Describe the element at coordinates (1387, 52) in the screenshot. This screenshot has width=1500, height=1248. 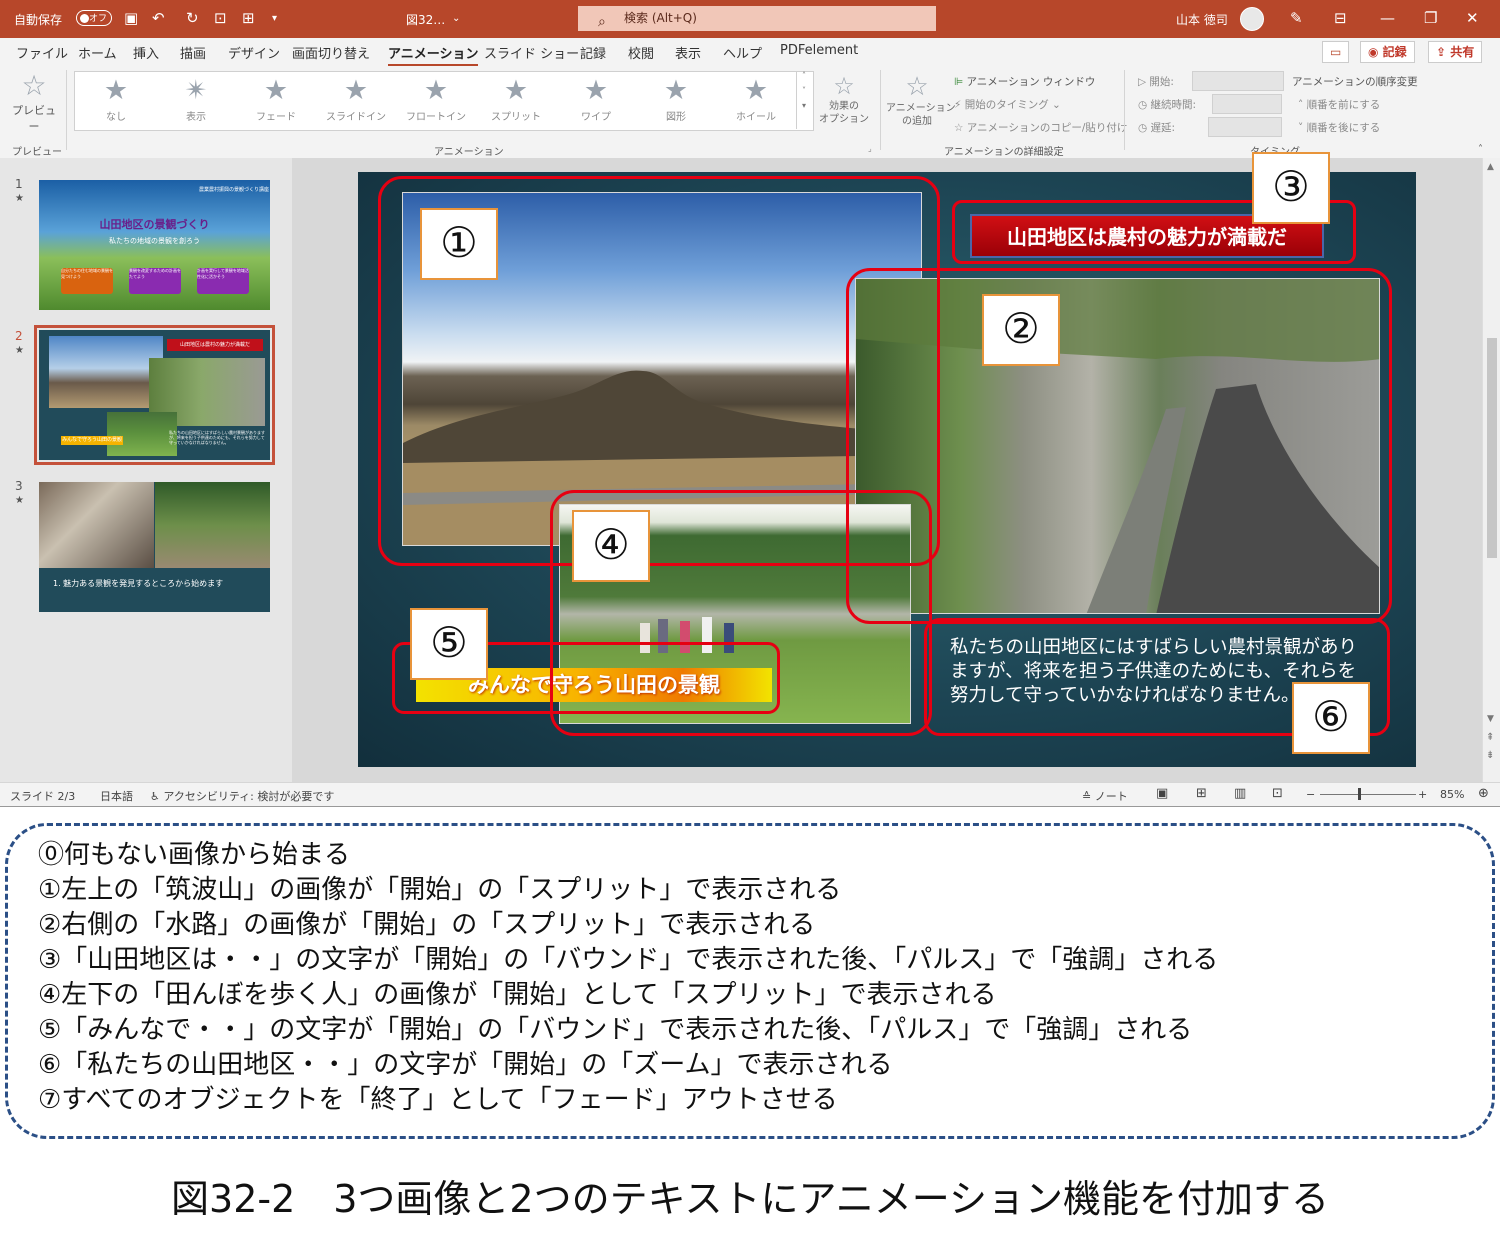
I see `record-button: ◉ 記録` at that location.